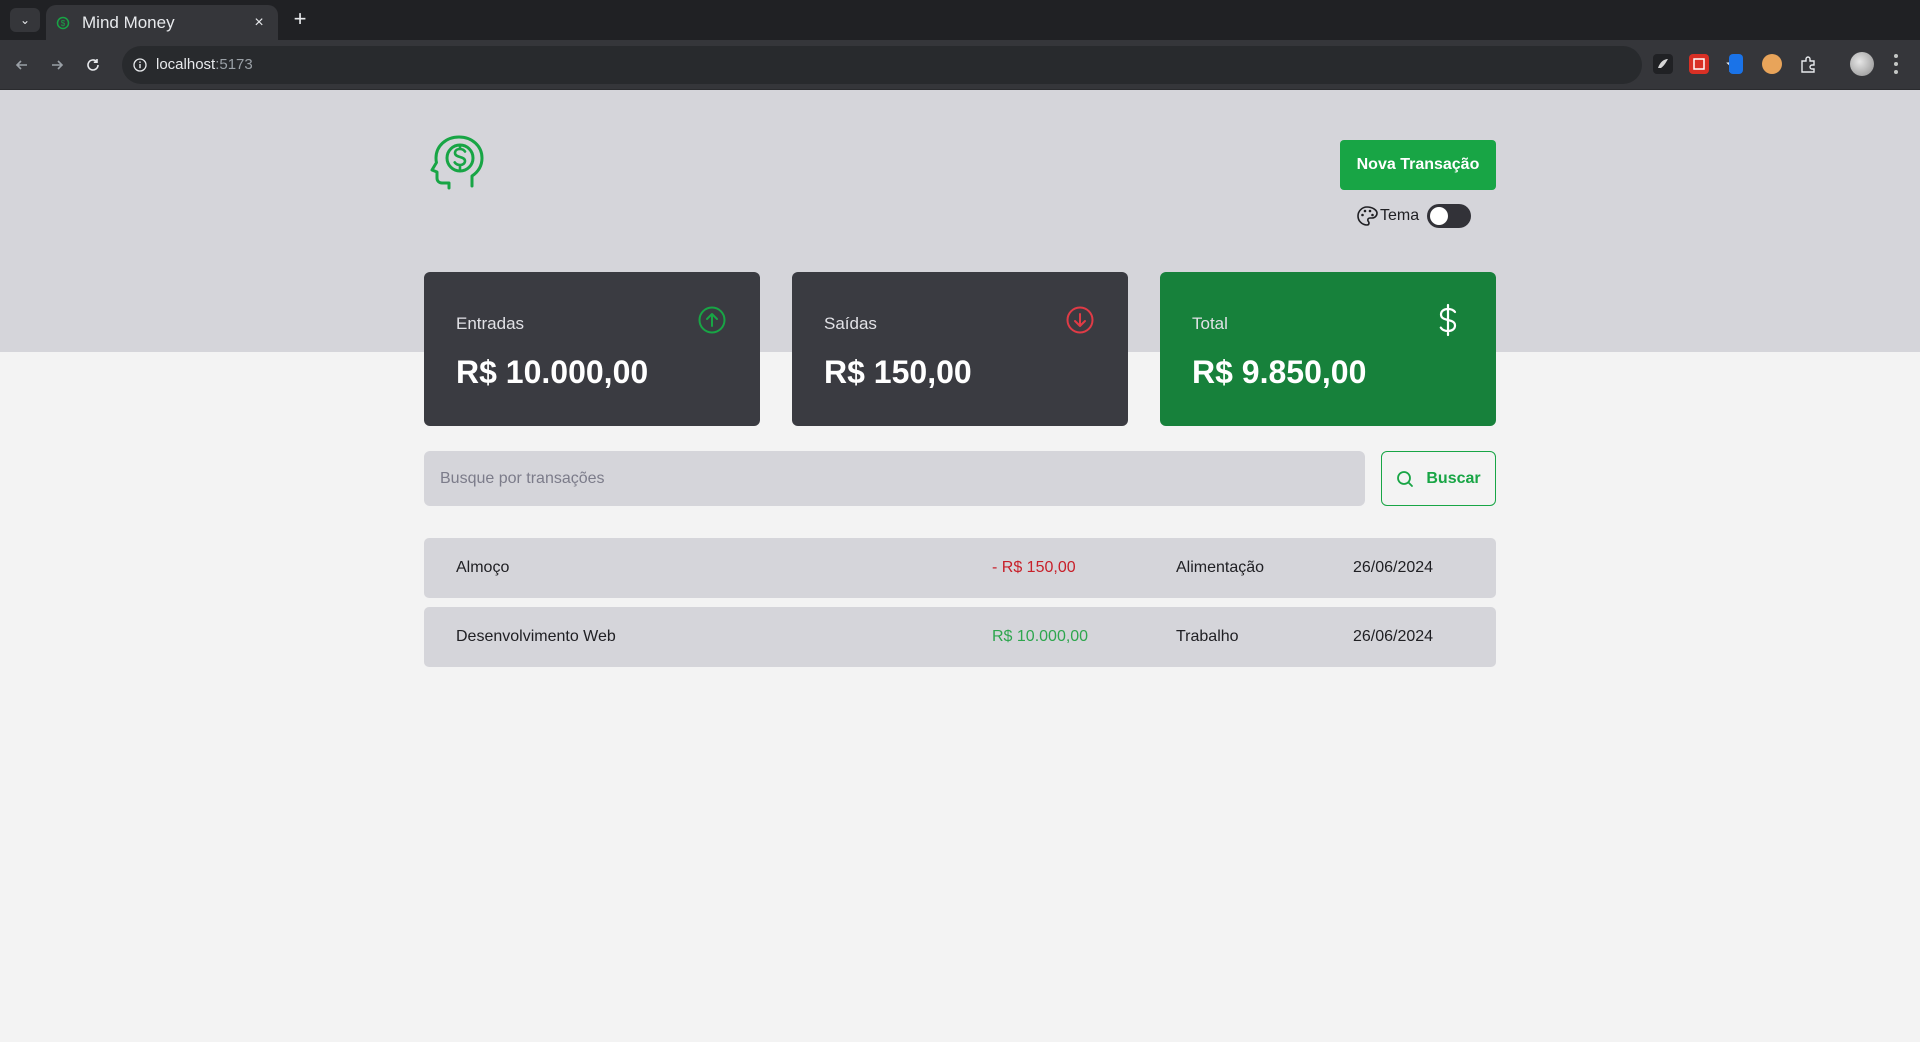 Image resolution: width=1920 pixels, height=1042 pixels. What do you see at coordinates (1279, 372) in the screenshot?
I see `total-value: R$ 9.850,00` at bounding box center [1279, 372].